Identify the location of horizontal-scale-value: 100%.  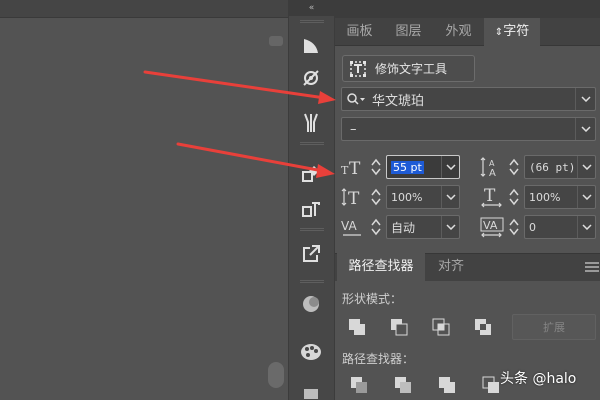
(545, 197).